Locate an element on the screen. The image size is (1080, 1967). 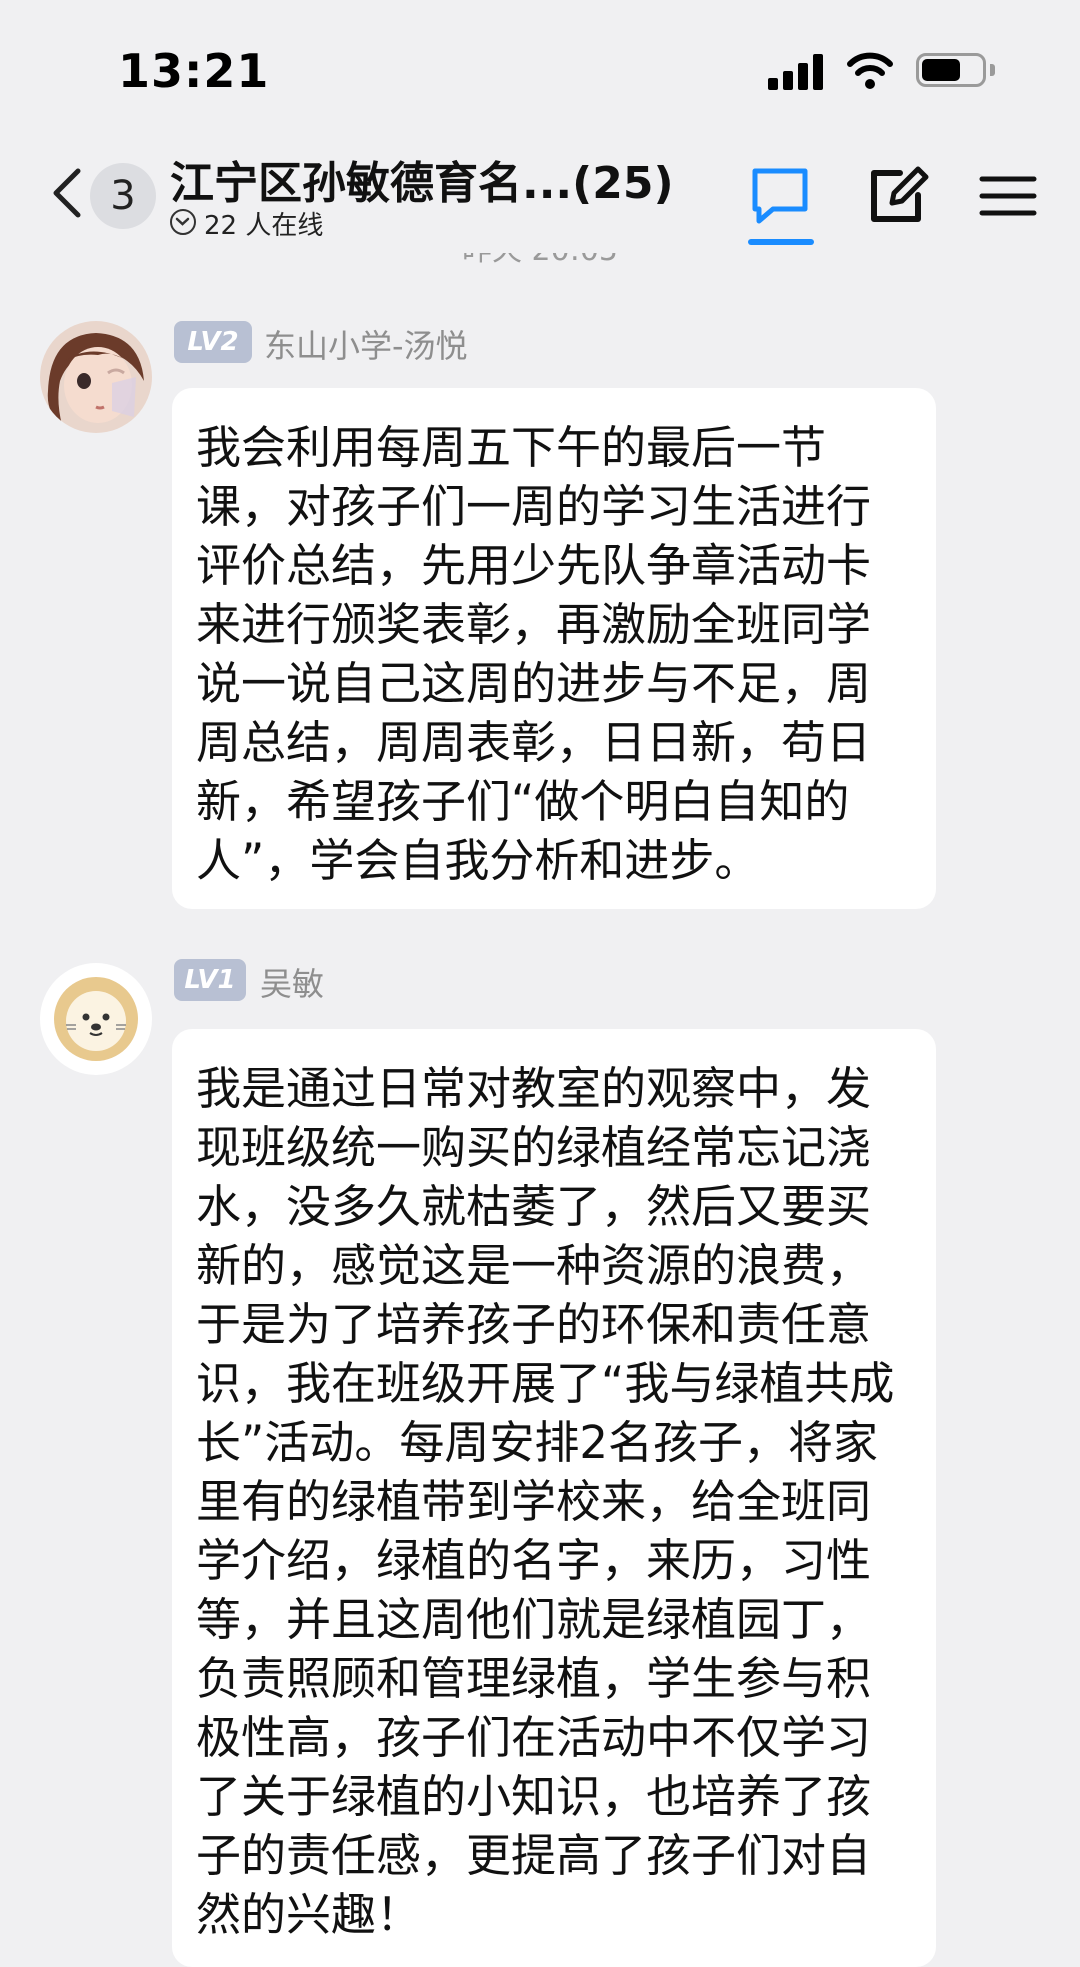
back-icon is located at coordinates (67, 193).